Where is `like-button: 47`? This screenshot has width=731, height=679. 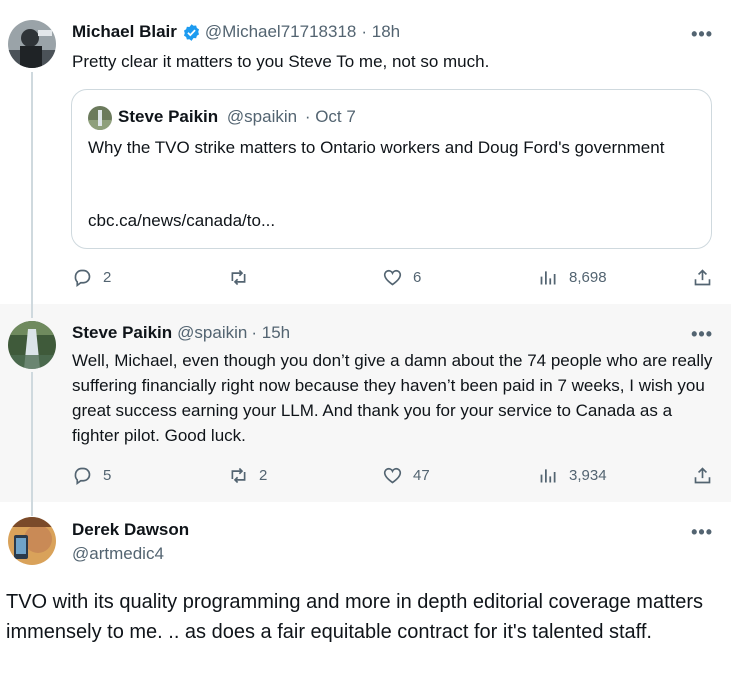
like-button: 47 is located at coordinates (406, 475).